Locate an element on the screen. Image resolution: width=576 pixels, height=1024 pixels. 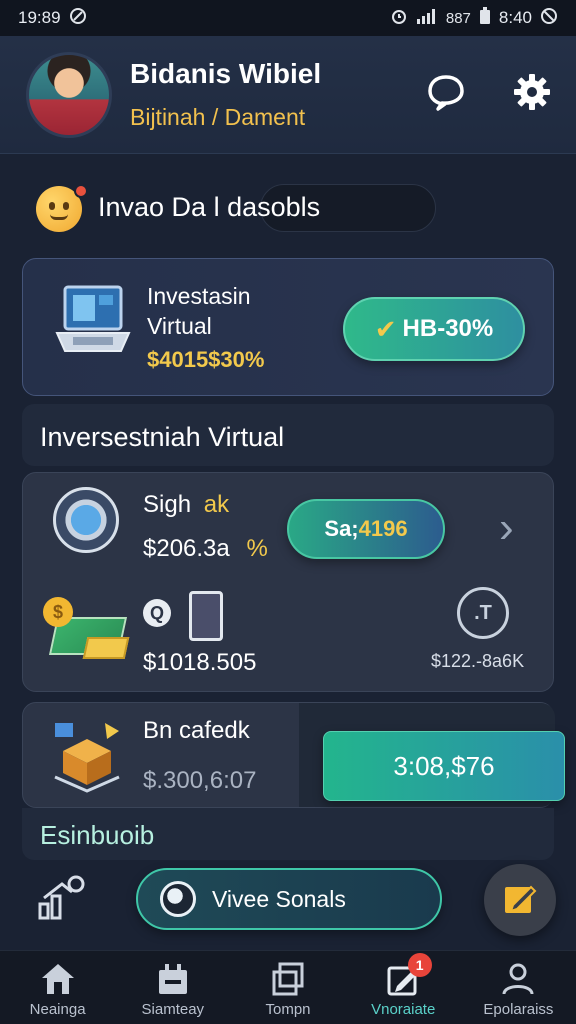
investment-card: Investasin Virtual $4015$30% ✔ HB-30% is located at coordinates (288, 327).